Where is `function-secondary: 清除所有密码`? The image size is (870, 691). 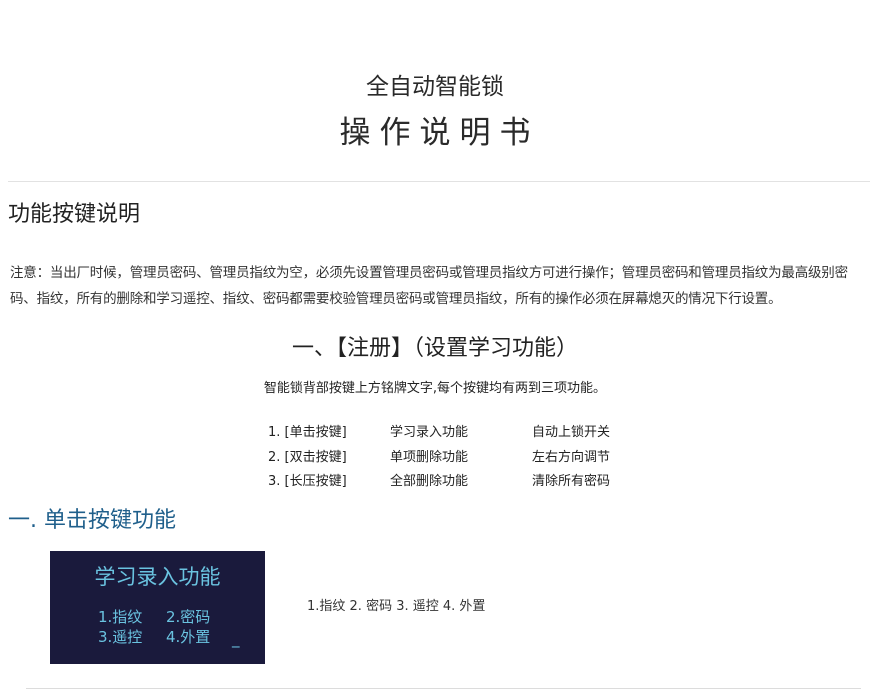
function-secondary: 清除所有密码 is located at coordinates (571, 481).